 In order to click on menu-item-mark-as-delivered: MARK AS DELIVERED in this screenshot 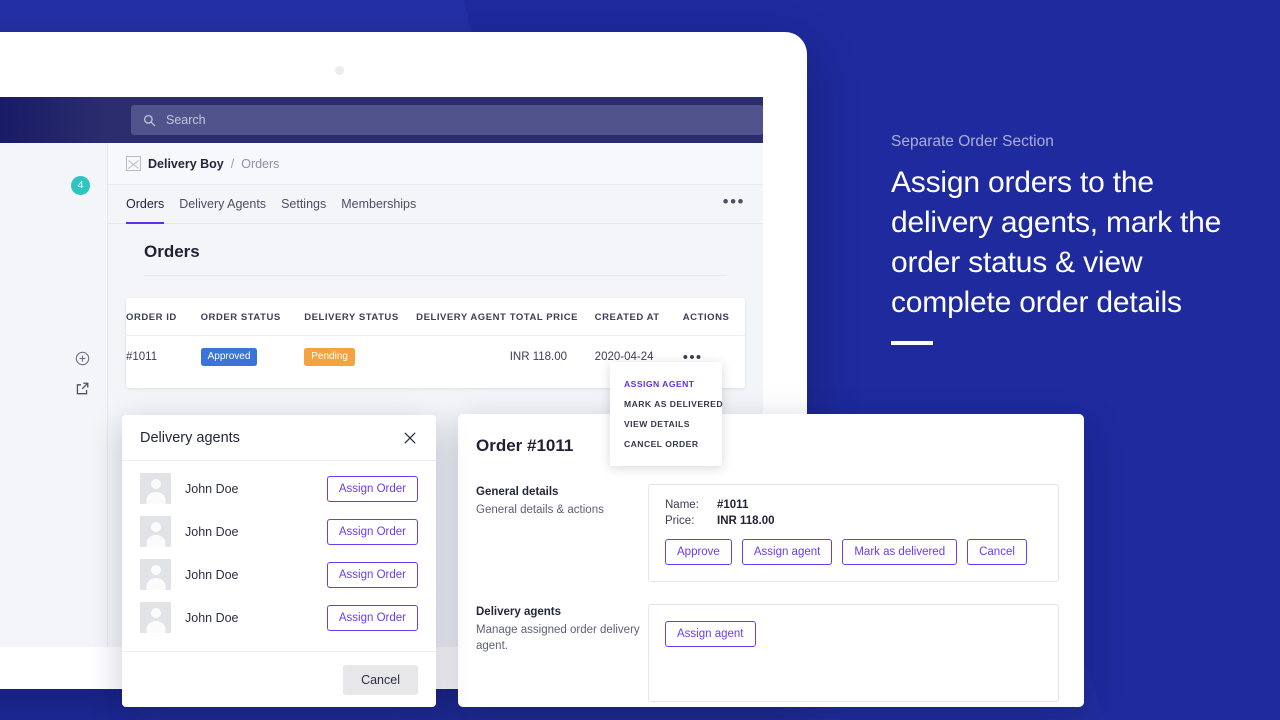, I will do `click(666, 404)`.